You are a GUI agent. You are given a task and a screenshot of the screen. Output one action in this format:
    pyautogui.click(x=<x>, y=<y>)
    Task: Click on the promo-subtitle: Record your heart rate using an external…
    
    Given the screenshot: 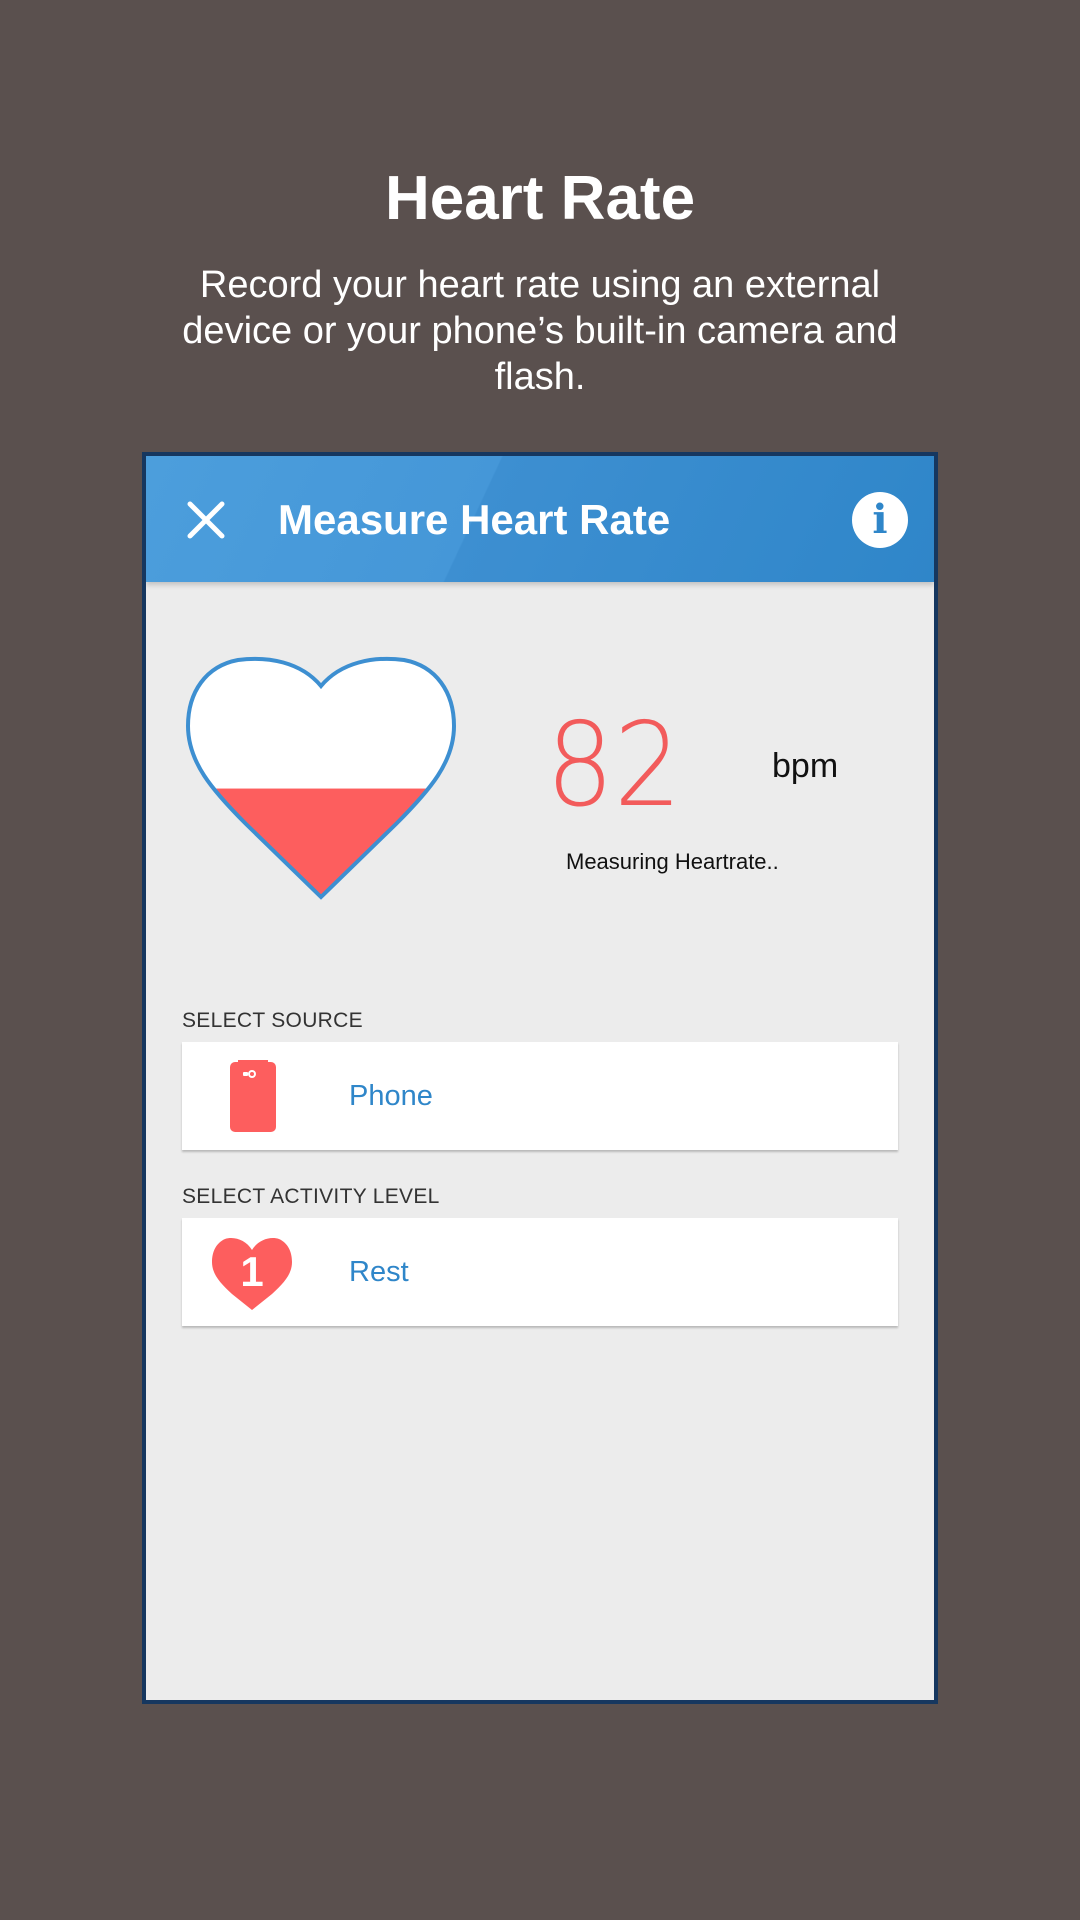 What is the action you would take?
    pyautogui.click(x=540, y=331)
    